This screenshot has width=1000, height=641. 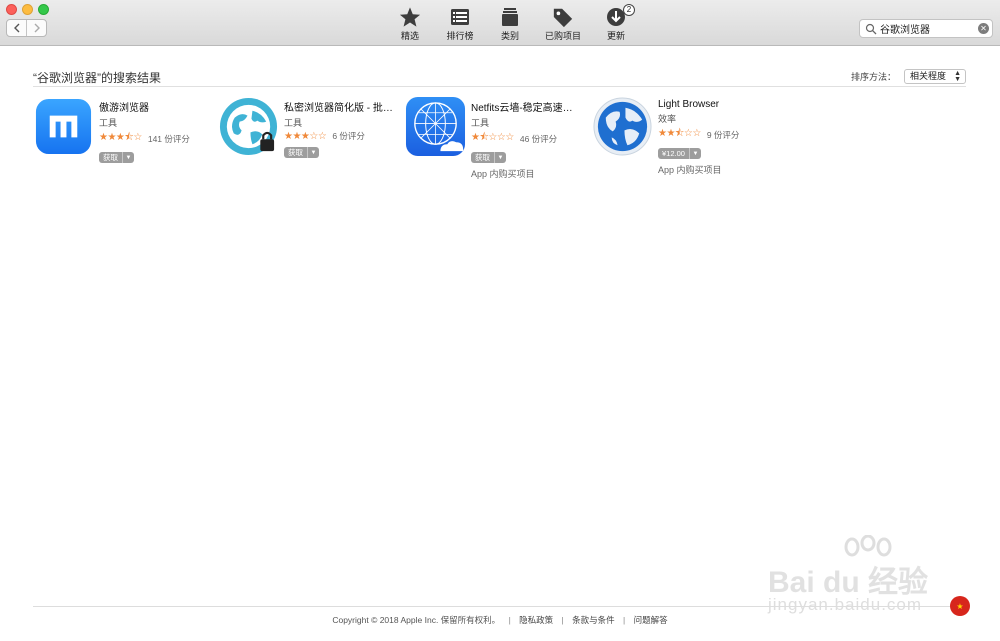 I want to click on netfits-icon, so click(x=435, y=126).